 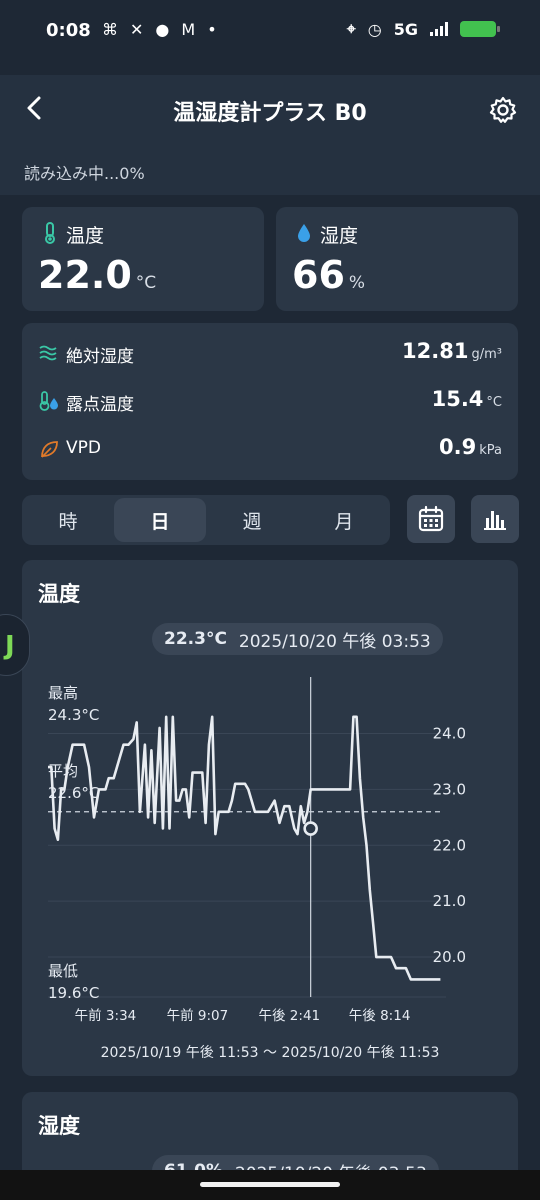 What do you see at coordinates (270, 113) in the screenshot?
I see `page-title: 温湿度計プラス B0` at bounding box center [270, 113].